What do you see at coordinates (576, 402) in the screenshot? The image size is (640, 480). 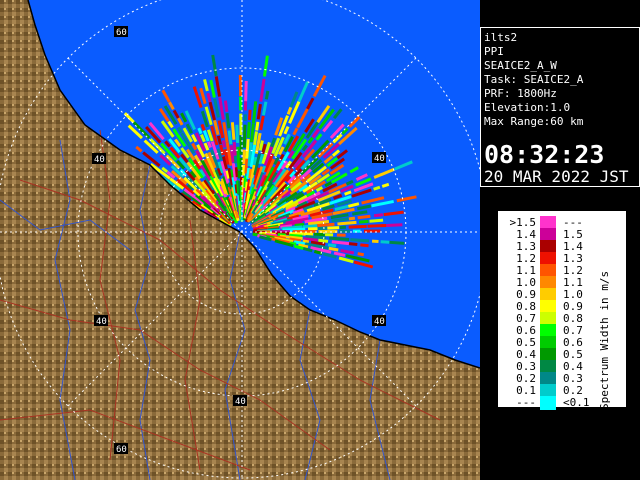 I see `legend-upper-value: <0.1` at bounding box center [576, 402].